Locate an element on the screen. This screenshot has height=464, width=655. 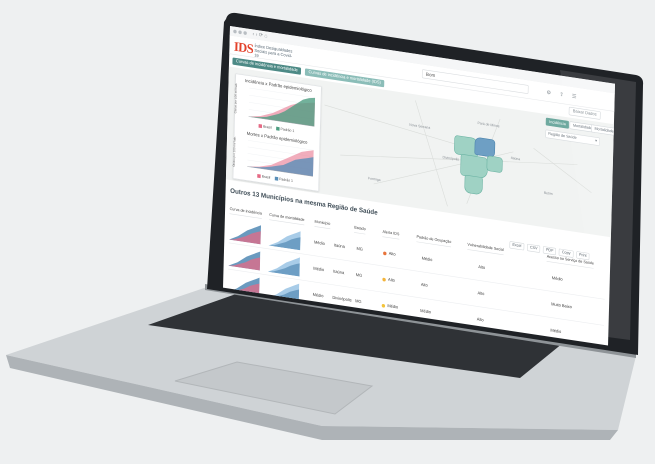
health-access-cell: Muito Baixo is located at coordinates (561, 306).